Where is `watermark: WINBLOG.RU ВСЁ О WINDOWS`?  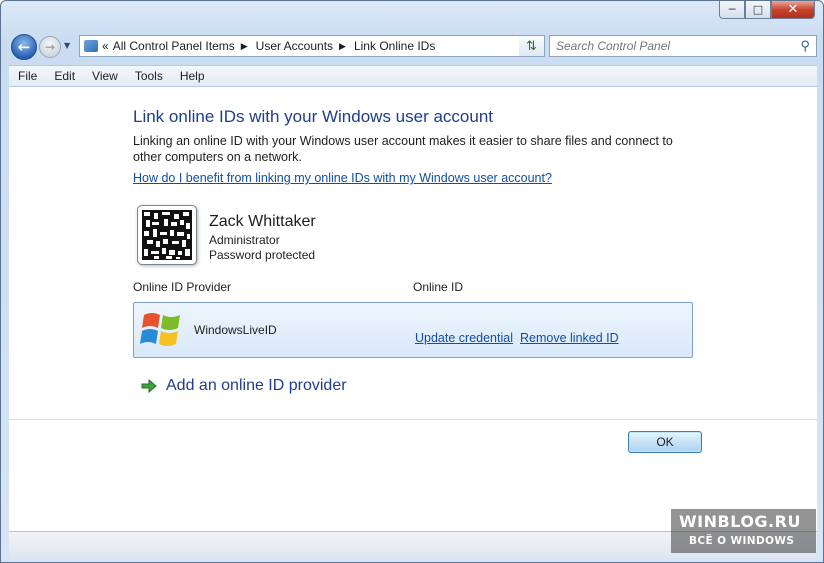
watermark: WINBLOG.RU ВСЁ О WINDOWS is located at coordinates (743, 531).